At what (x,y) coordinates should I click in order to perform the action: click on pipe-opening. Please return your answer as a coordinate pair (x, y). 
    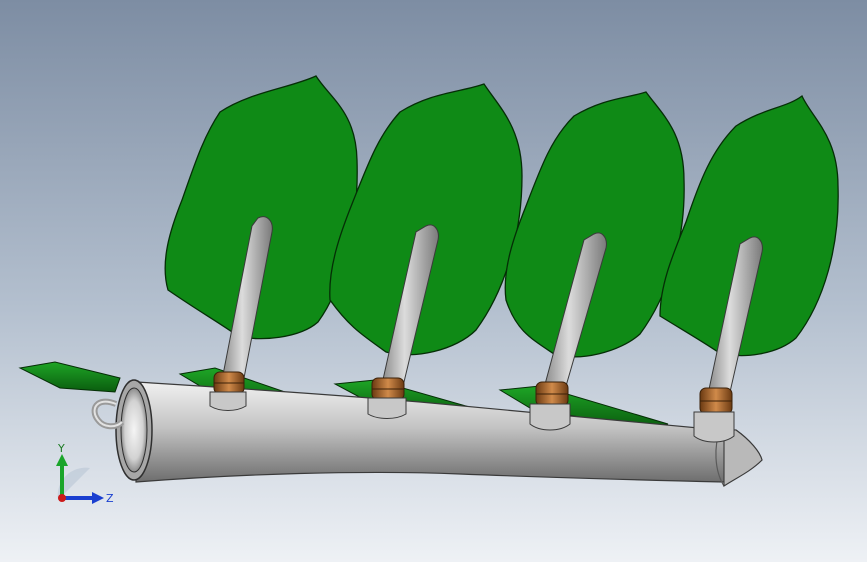
    Looking at the image, I should click on (134, 430).